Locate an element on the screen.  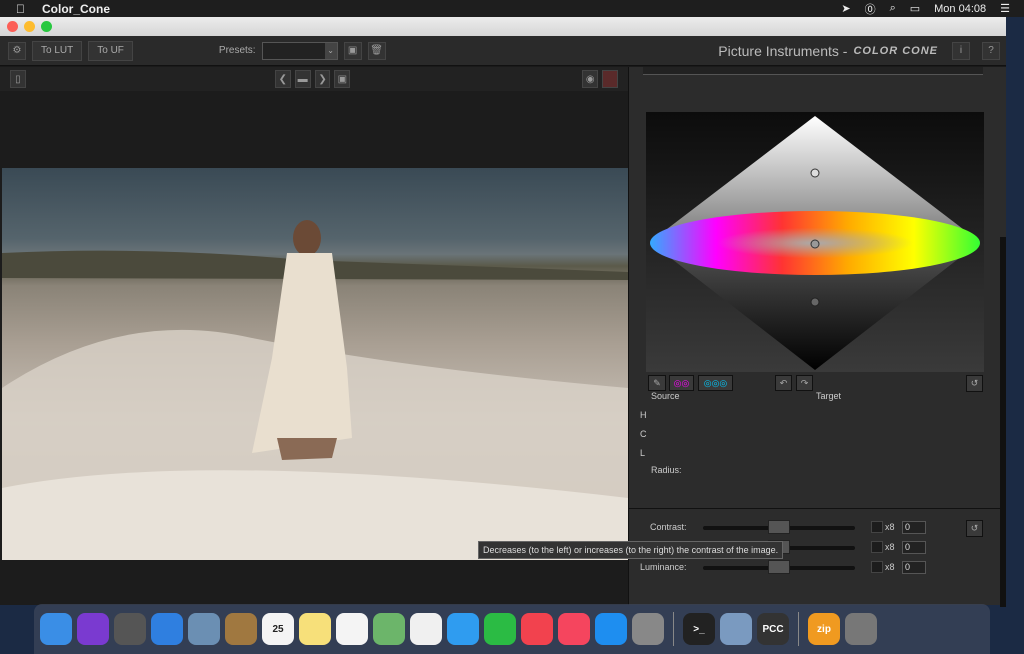
search-icon: ⌕ is located at coordinates (893, 8).